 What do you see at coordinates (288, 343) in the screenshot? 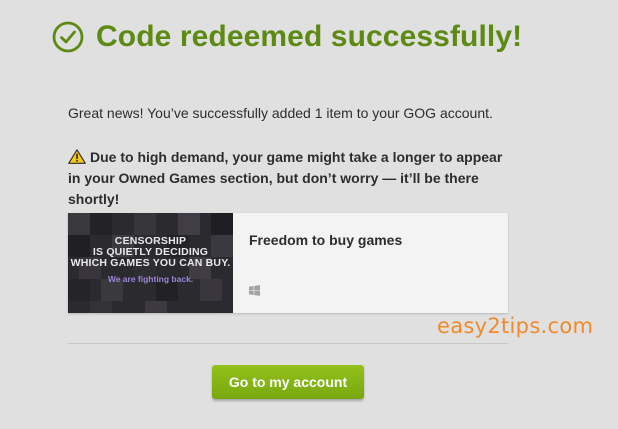
I see `divider` at bounding box center [288, 343].